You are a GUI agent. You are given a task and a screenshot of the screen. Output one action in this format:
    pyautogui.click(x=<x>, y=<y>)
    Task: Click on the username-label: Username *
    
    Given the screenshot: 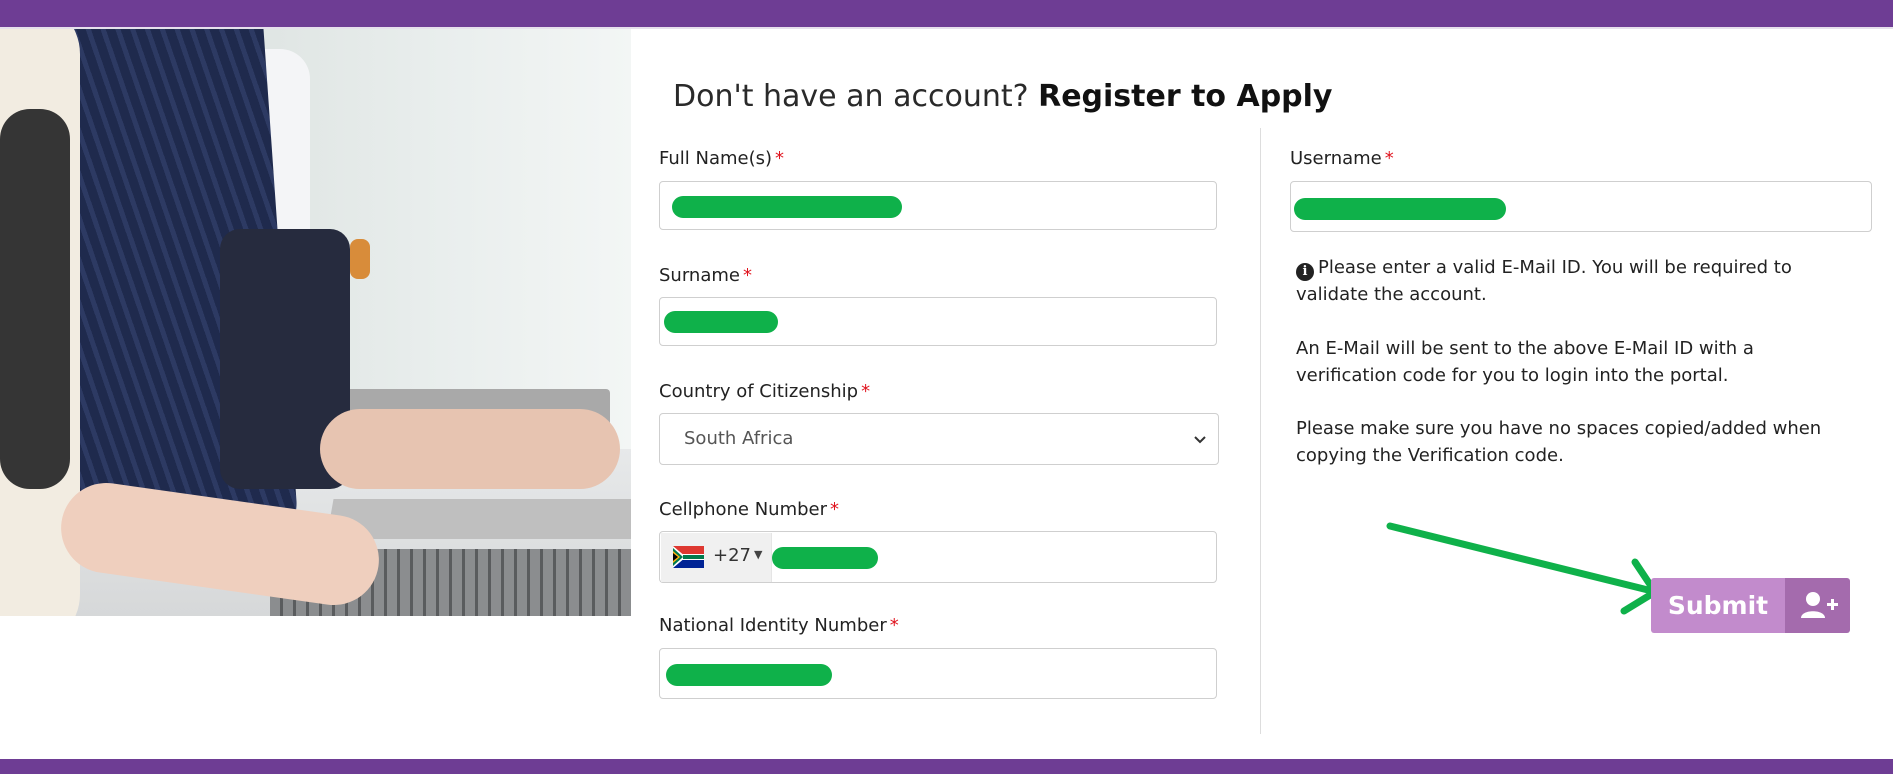 What is the action you would take?
    pyautogui.click(x=1342, y=158)
    